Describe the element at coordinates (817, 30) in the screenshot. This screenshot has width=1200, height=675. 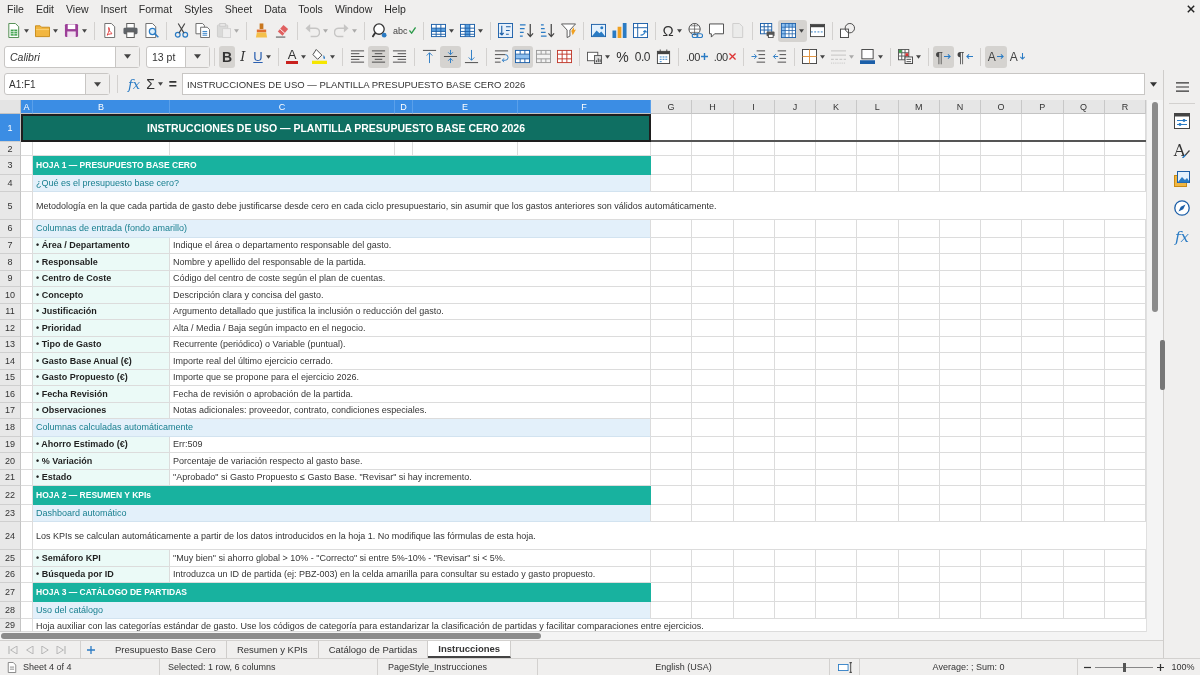
I see `split-window-icon` at that location.